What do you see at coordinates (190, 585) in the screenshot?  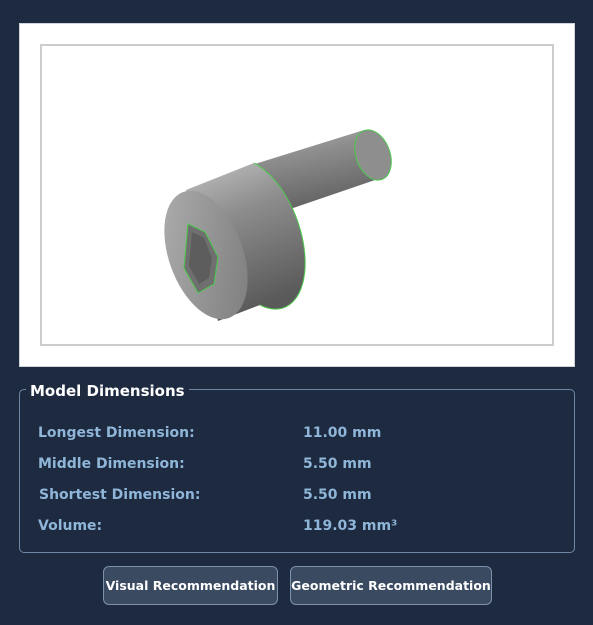 I see `visual-recommendation-button: Visual Recommendation` at bounding box center [190, 585].